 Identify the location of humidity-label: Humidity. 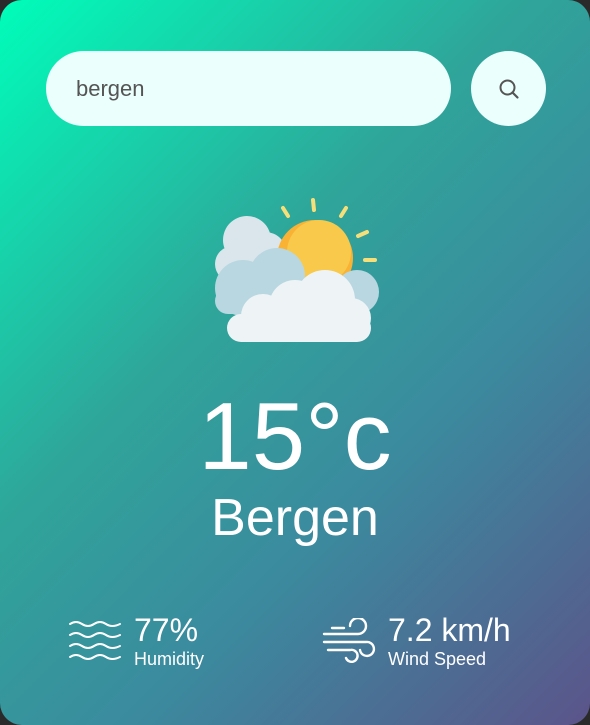
(169, 659).